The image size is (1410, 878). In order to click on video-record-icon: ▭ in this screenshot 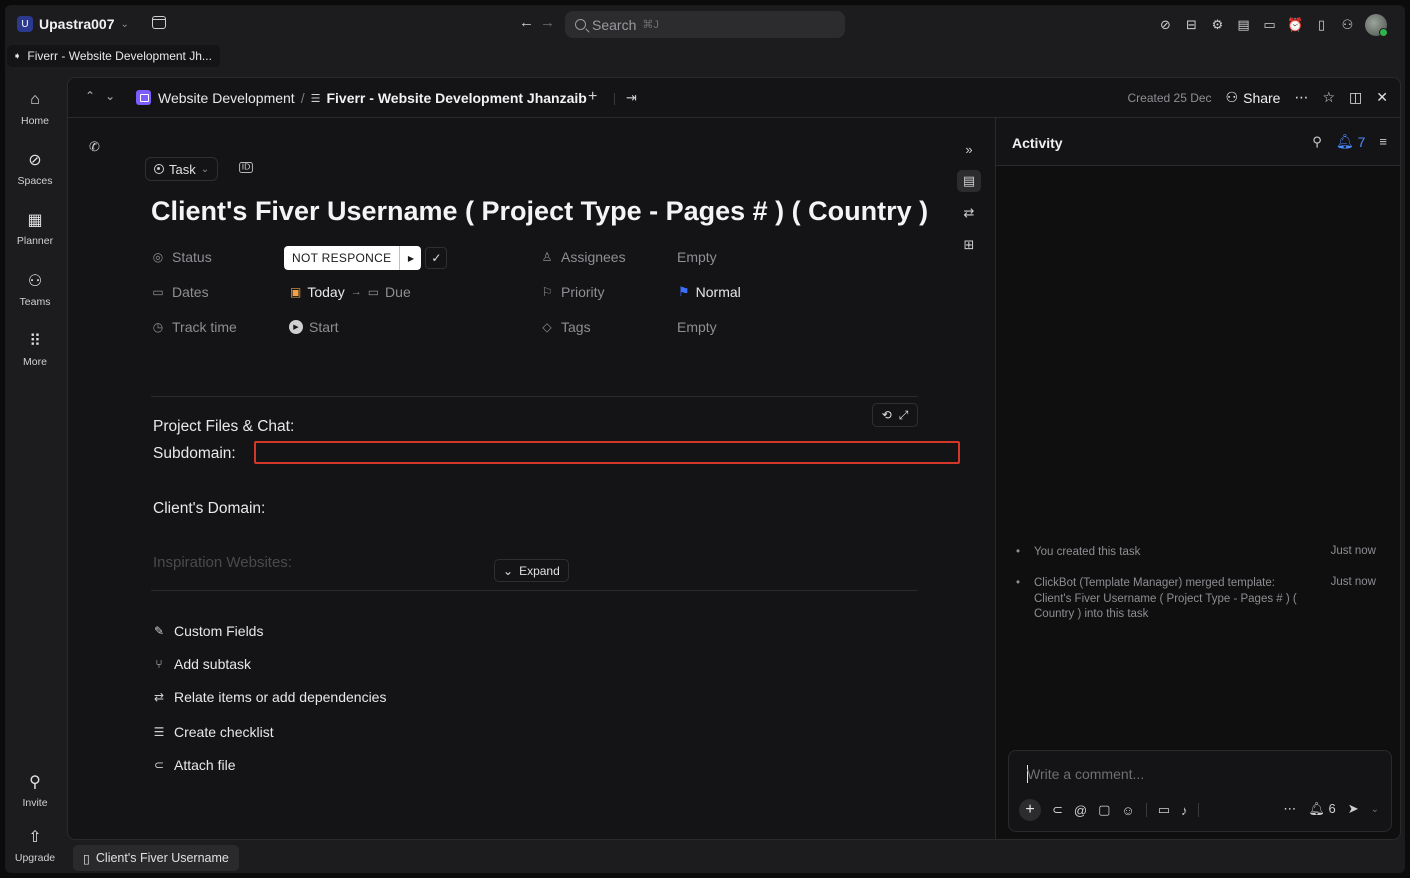, I will do `click(1164, 810)`.